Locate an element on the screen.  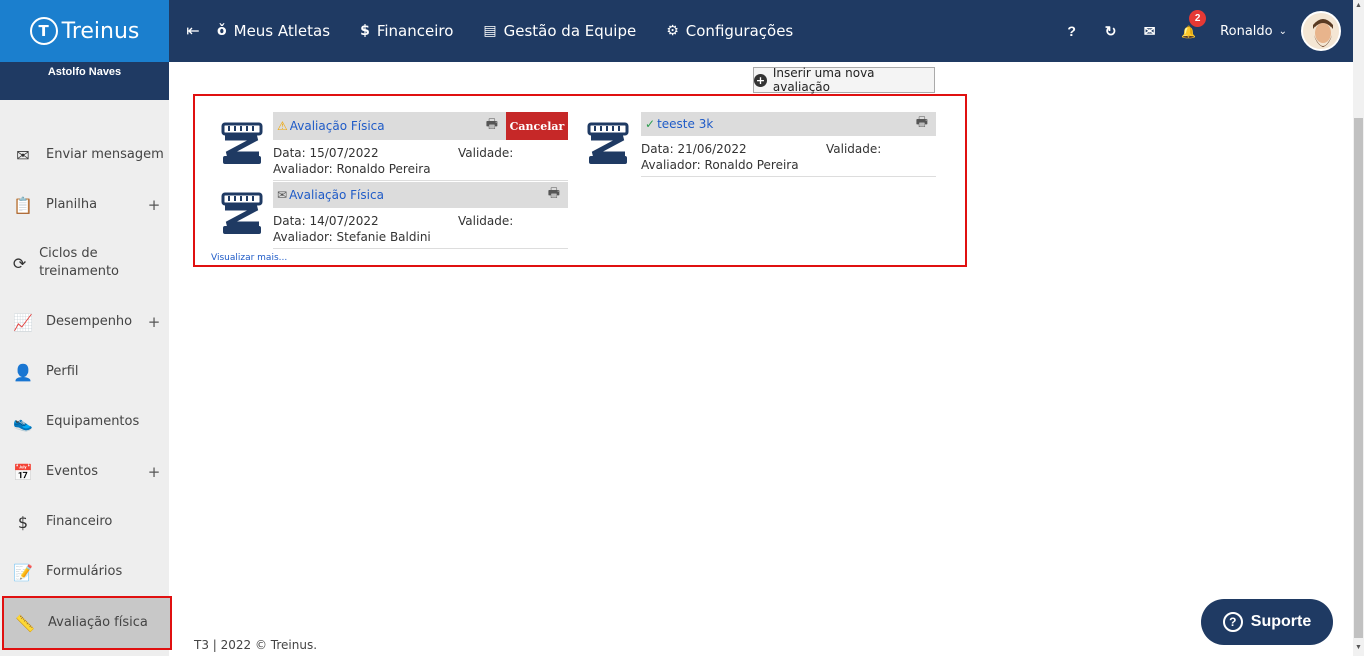
evaluation-header: ⚠ Avaliação Física 🖶 Cancelar is located at coordinates (420, 126).